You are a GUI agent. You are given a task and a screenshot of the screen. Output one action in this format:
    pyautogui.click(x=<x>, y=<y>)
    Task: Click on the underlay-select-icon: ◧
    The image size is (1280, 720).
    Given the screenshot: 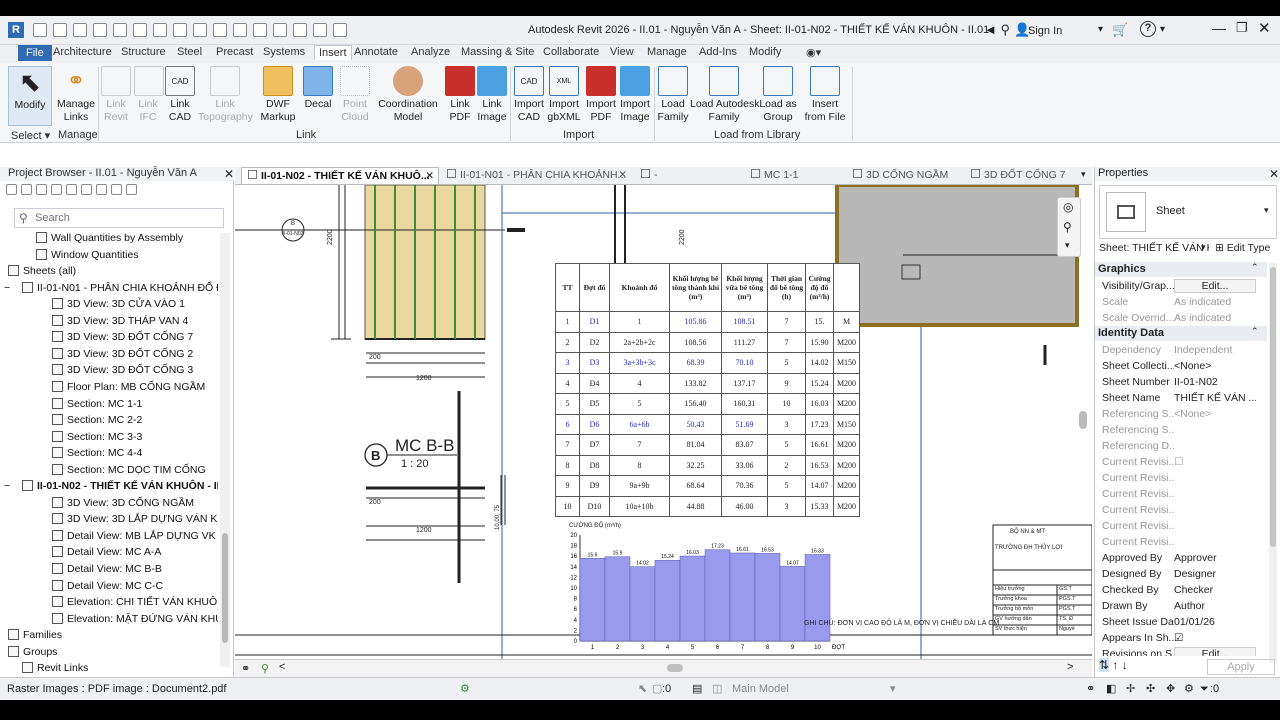 What is the action you would take?
    pyautogui.click(x=1111, y=689)
    